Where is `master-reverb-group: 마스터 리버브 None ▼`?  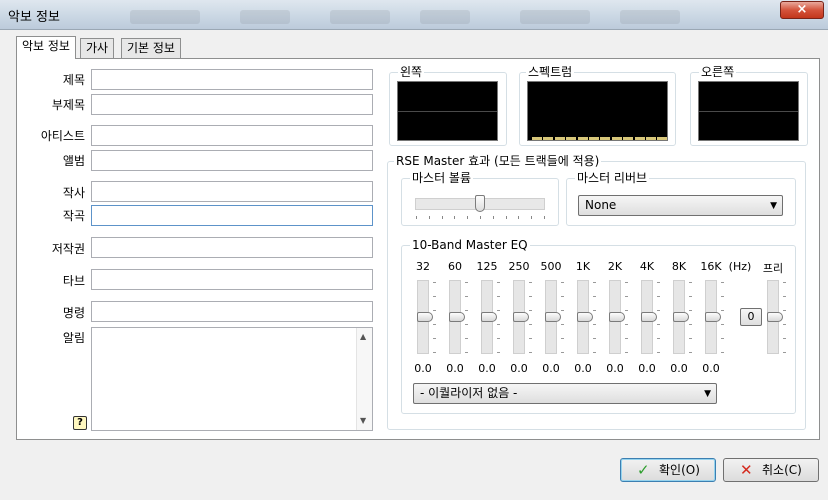 master-reverb-group: 마스터 리버브 None ▼ is located at coordinates (681, 198).